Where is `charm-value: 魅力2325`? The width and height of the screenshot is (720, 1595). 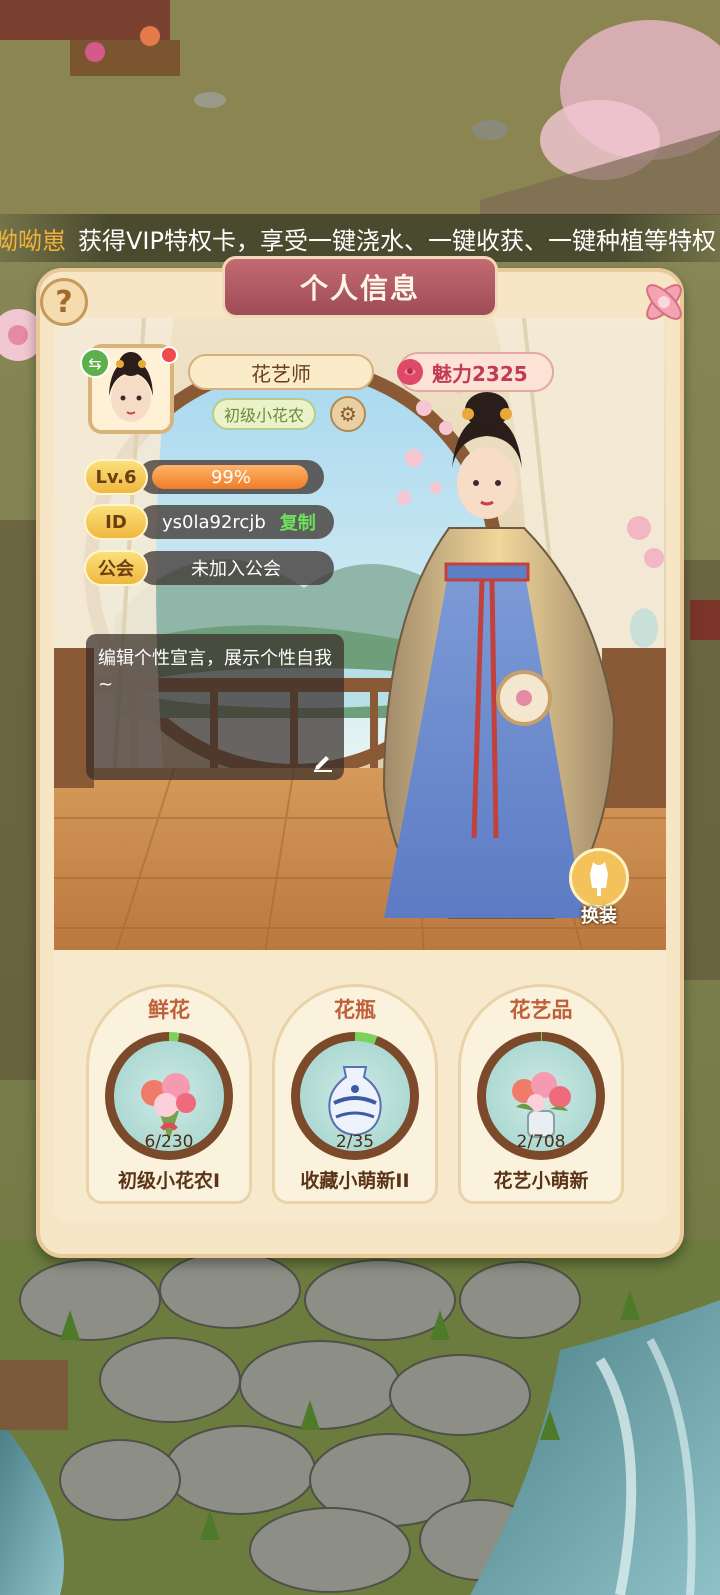
charm-value: 魅力2325 is located at coordinates (480, 373).